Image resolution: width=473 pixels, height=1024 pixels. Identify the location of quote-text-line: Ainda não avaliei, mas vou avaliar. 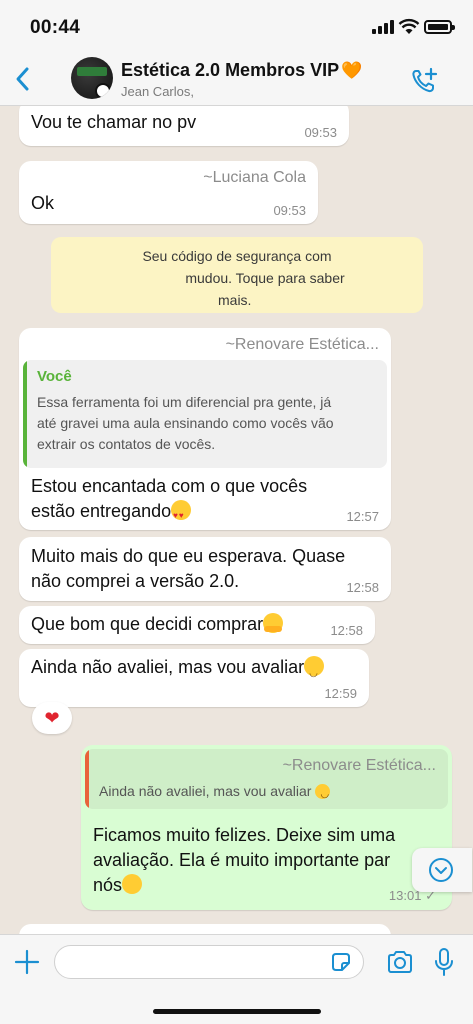
(215, 791).